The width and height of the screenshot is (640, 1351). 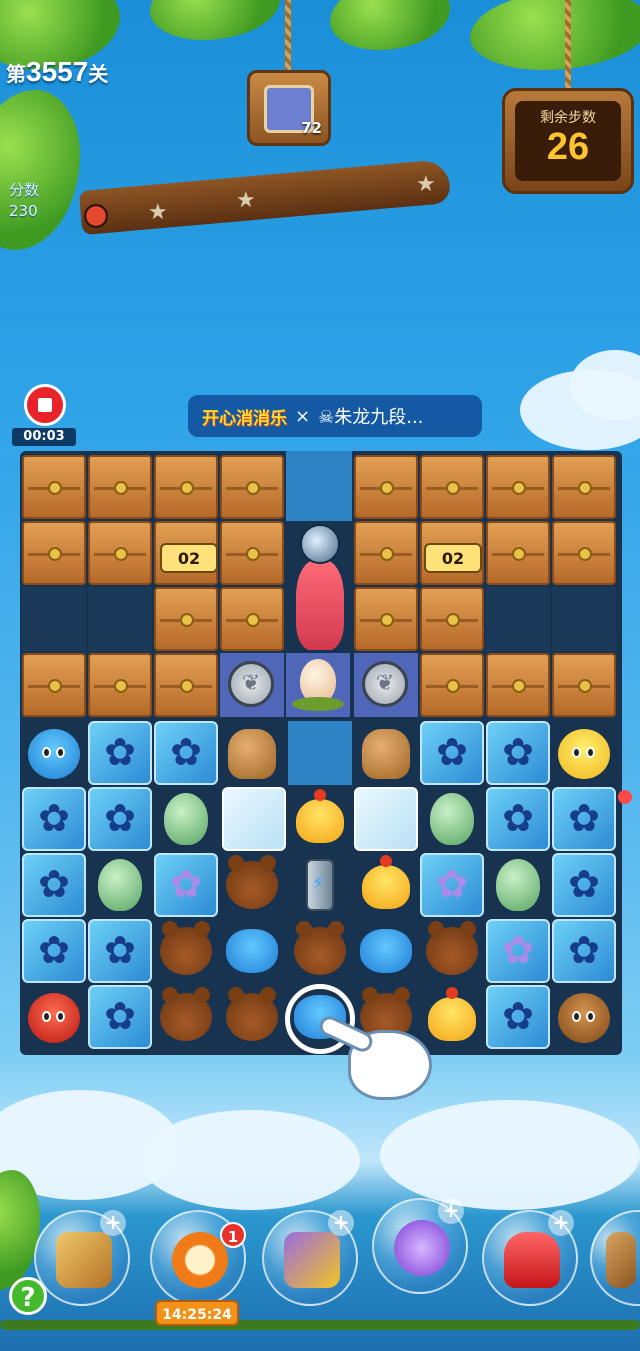 I want to click on blue-bird-piece, so click(x=54, y=753).